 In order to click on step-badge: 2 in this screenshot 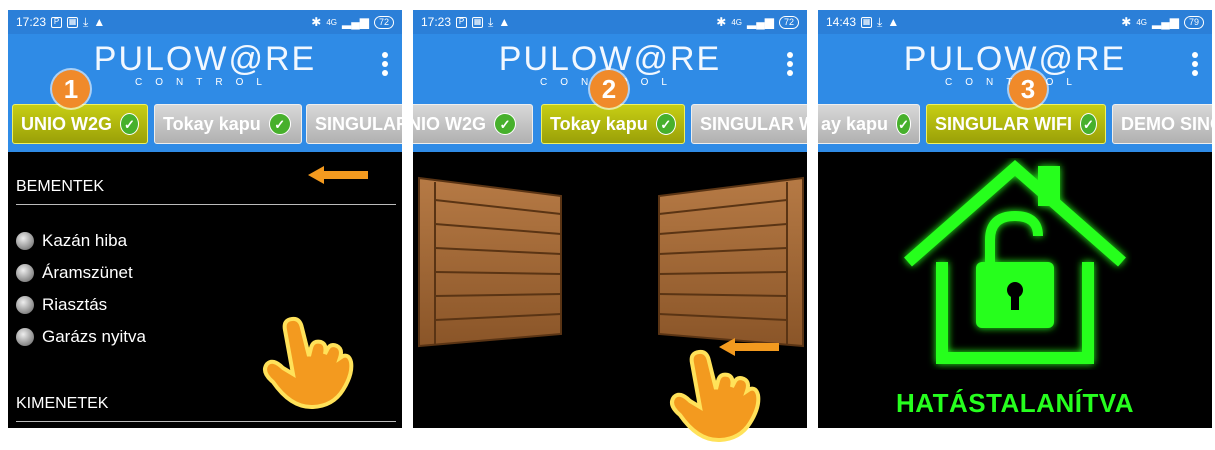, I will do `click(609, 89)`.